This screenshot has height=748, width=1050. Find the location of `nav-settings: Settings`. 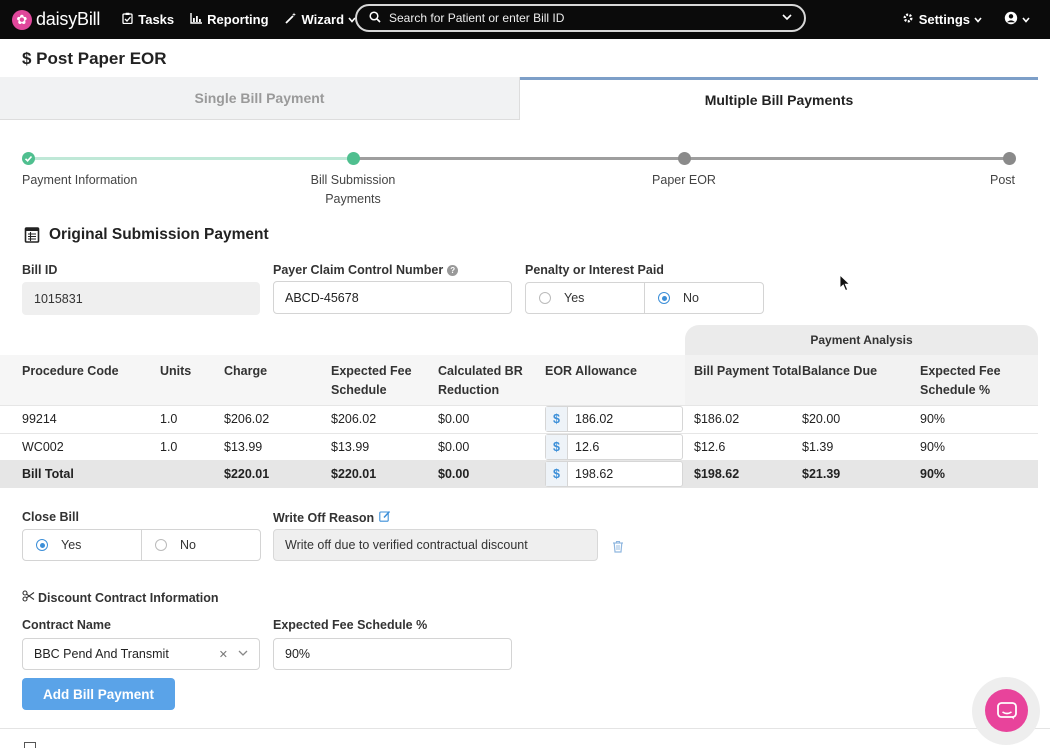

nav-settings: Settings is located at coordinates (942, 19).